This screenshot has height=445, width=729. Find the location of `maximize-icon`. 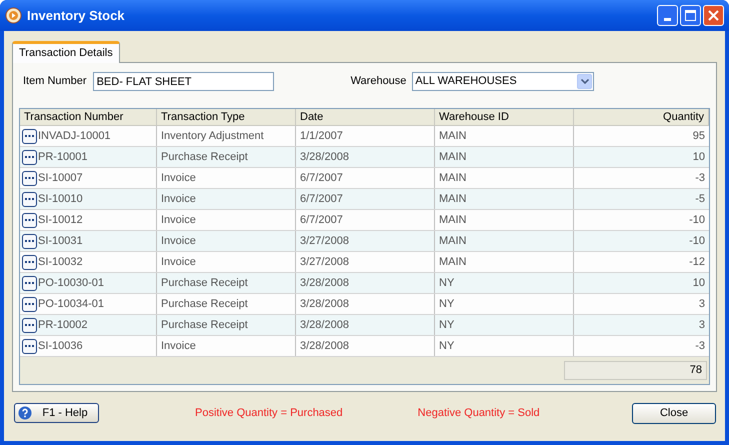

maximize-icon is located at coordinates (690, 15).